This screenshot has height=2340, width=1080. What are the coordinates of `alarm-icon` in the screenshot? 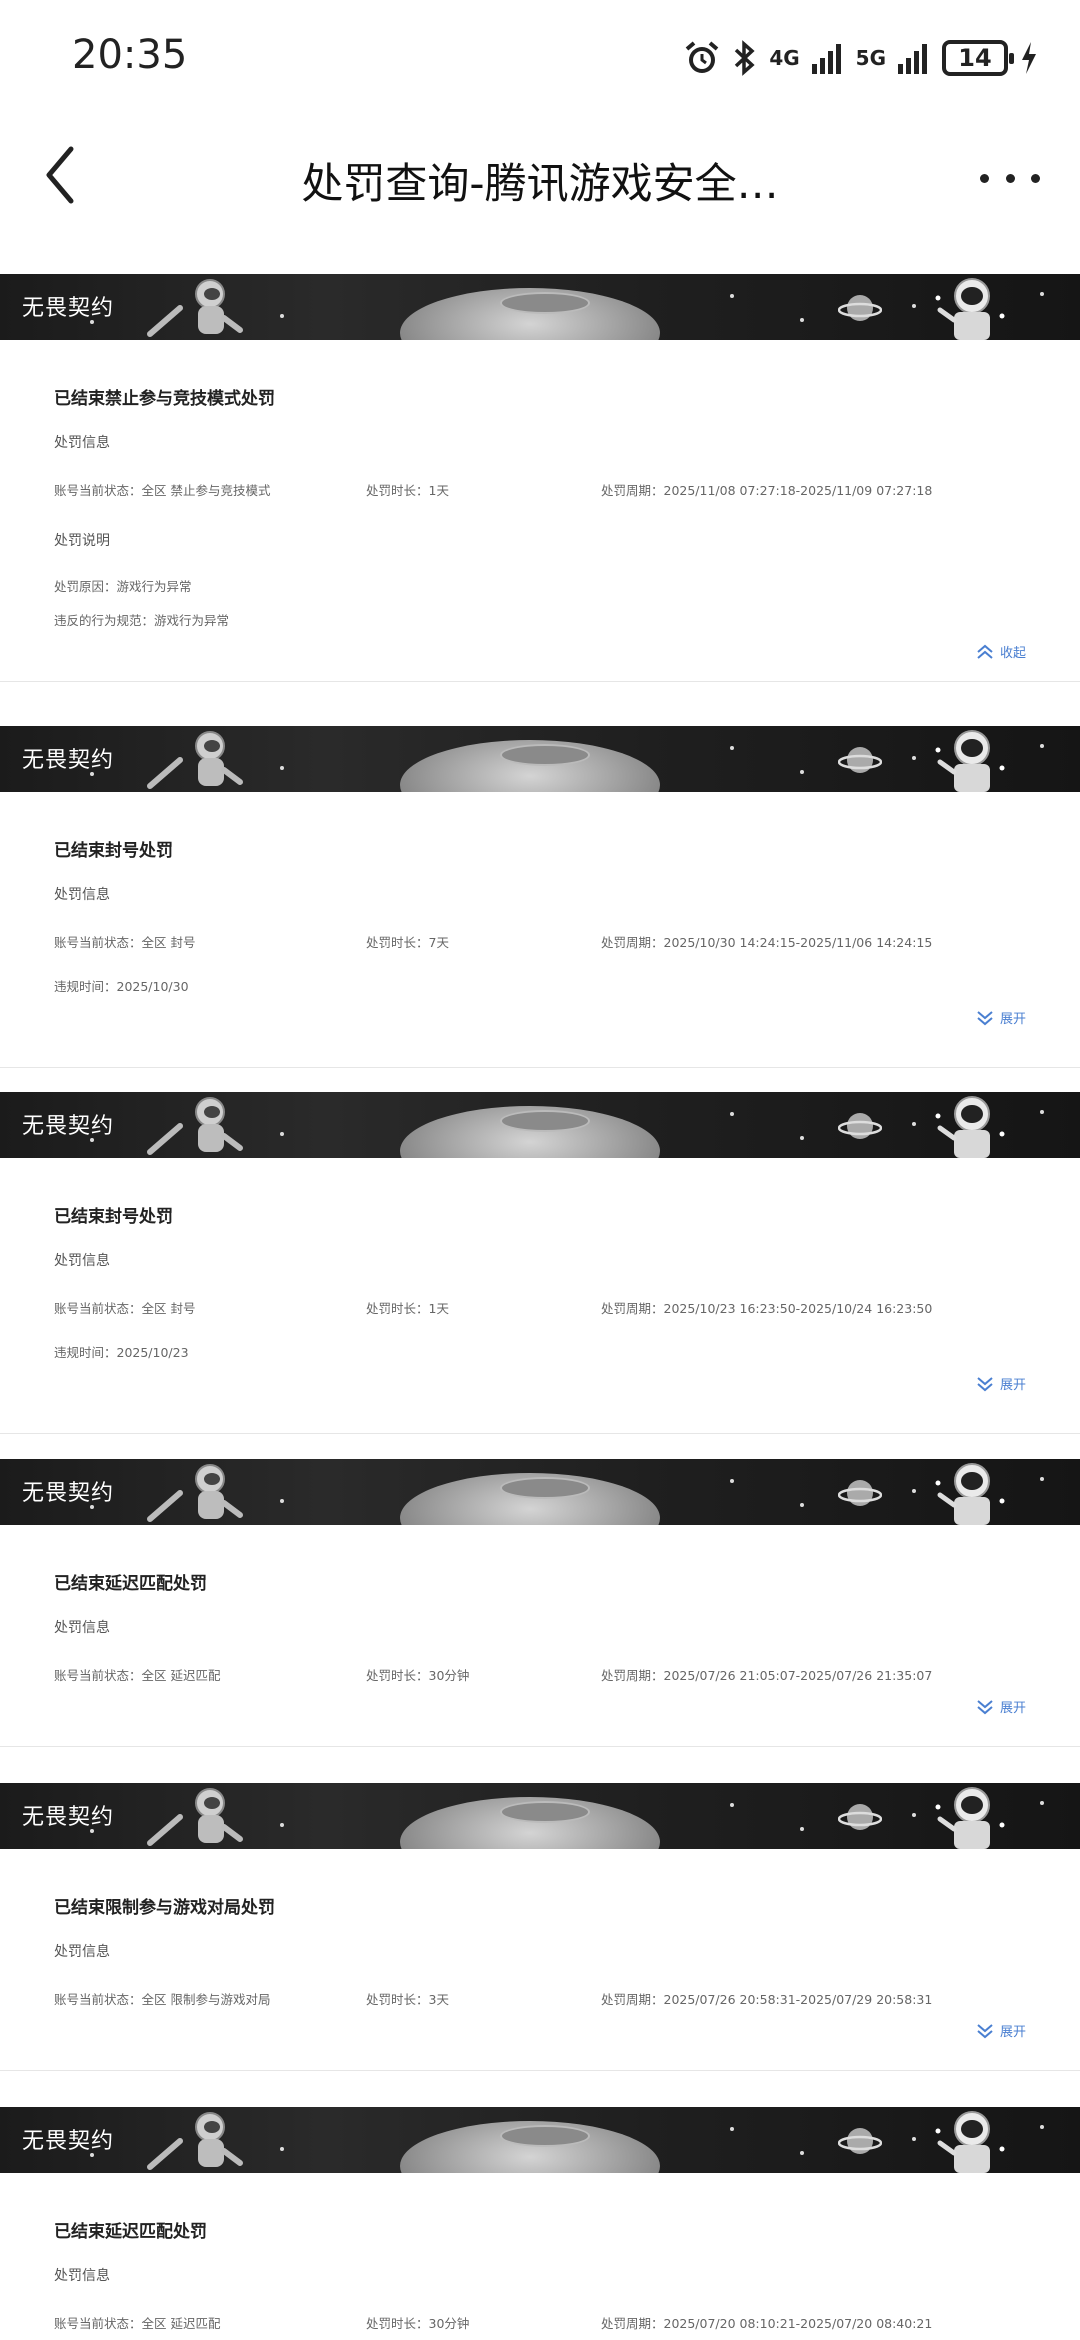 It's located at (702, 57).